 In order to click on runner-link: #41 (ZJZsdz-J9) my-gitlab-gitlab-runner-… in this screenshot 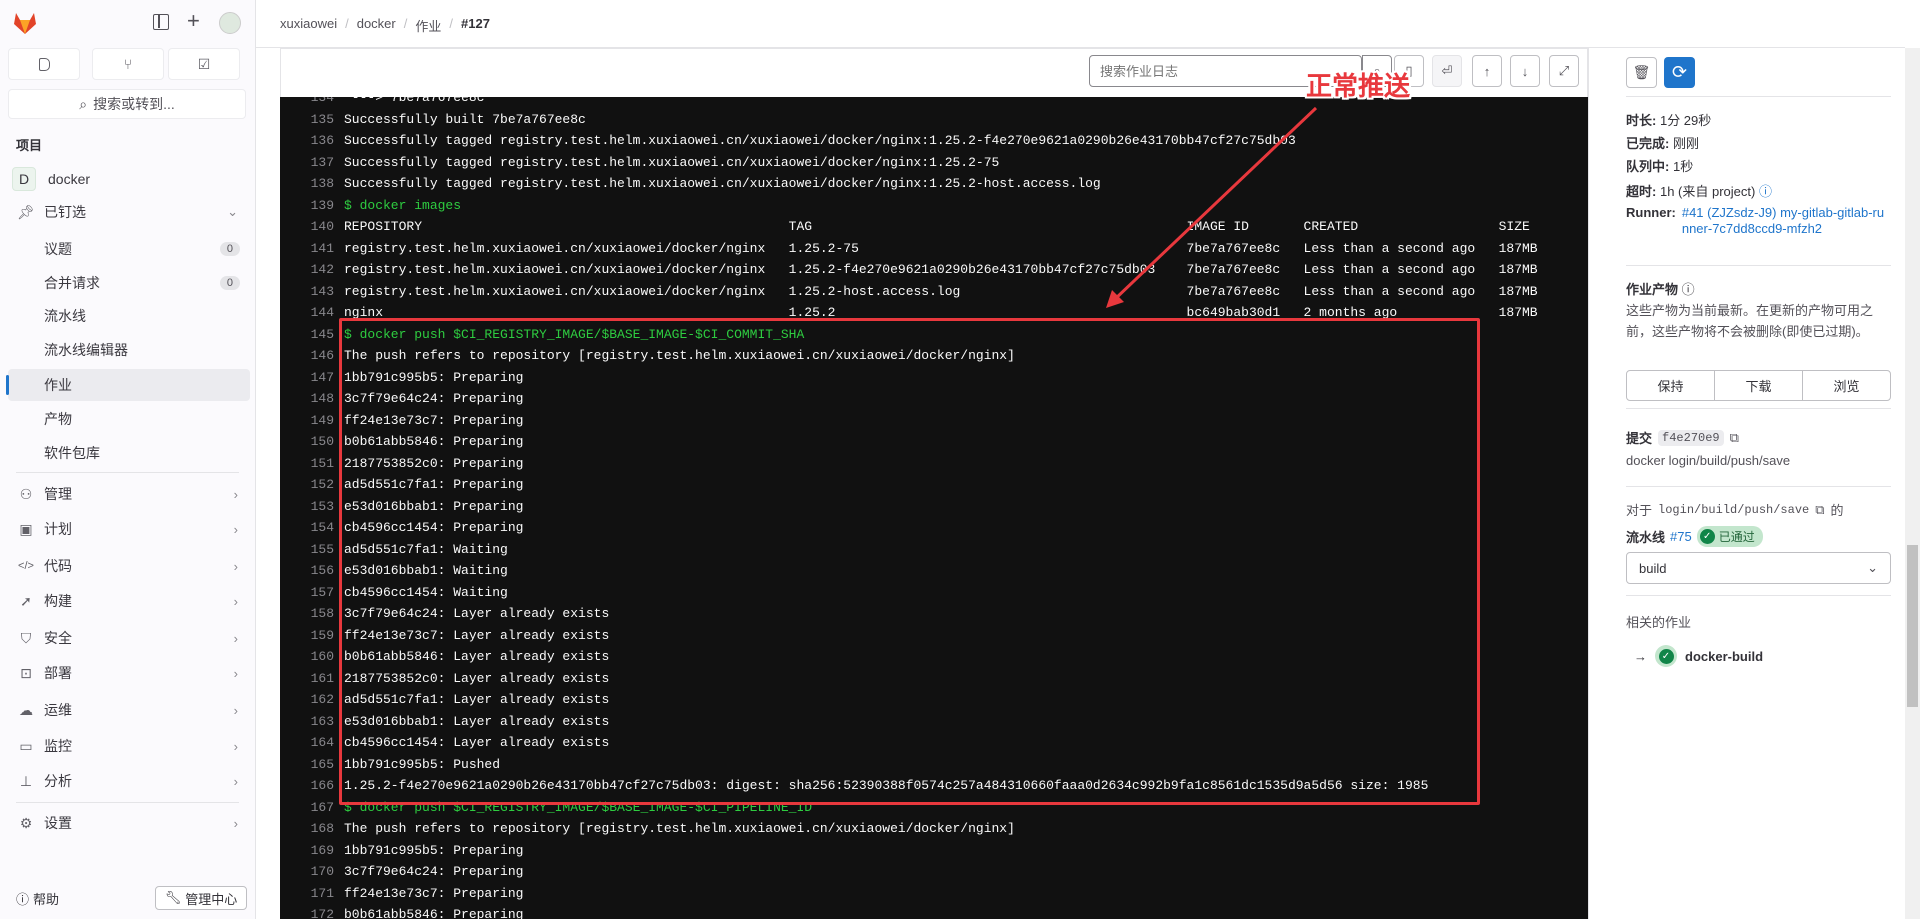, I will do `click(1784, 221)`.